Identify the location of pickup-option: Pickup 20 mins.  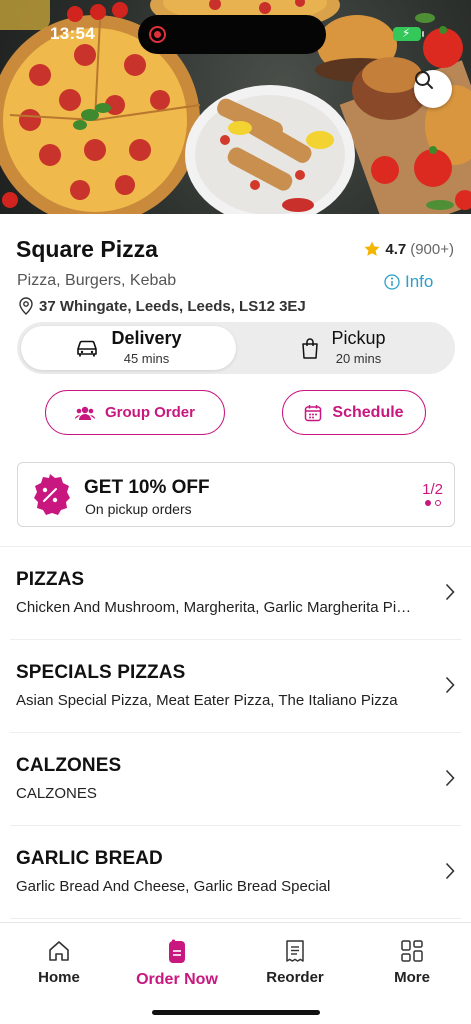
(343, 348).